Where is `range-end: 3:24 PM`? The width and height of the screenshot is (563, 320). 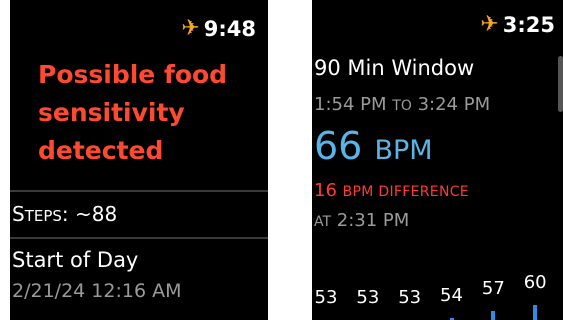
range-end: 3:24 PM is located at coordinates (454, 104).